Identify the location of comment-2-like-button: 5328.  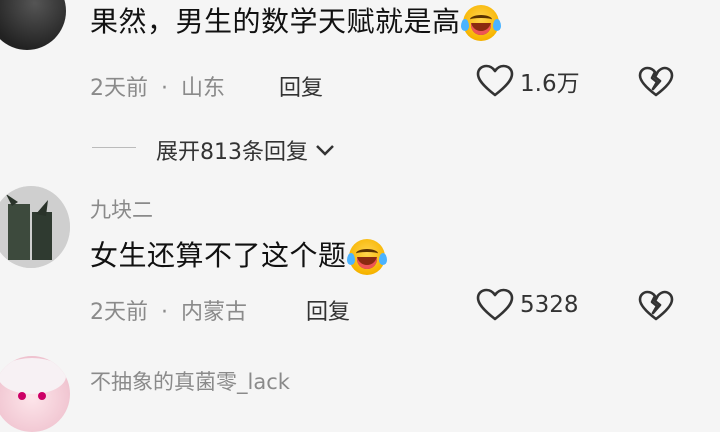
(527, 305).